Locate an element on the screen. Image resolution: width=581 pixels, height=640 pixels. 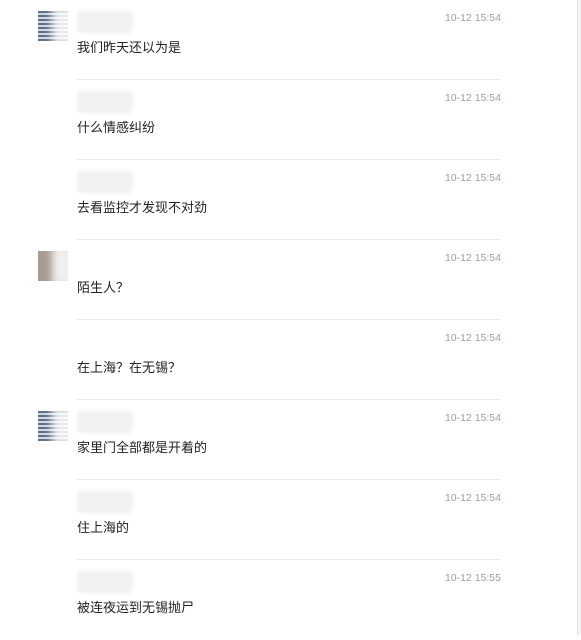
message-text: 陌生人？ is located at coordinates (103, 288).